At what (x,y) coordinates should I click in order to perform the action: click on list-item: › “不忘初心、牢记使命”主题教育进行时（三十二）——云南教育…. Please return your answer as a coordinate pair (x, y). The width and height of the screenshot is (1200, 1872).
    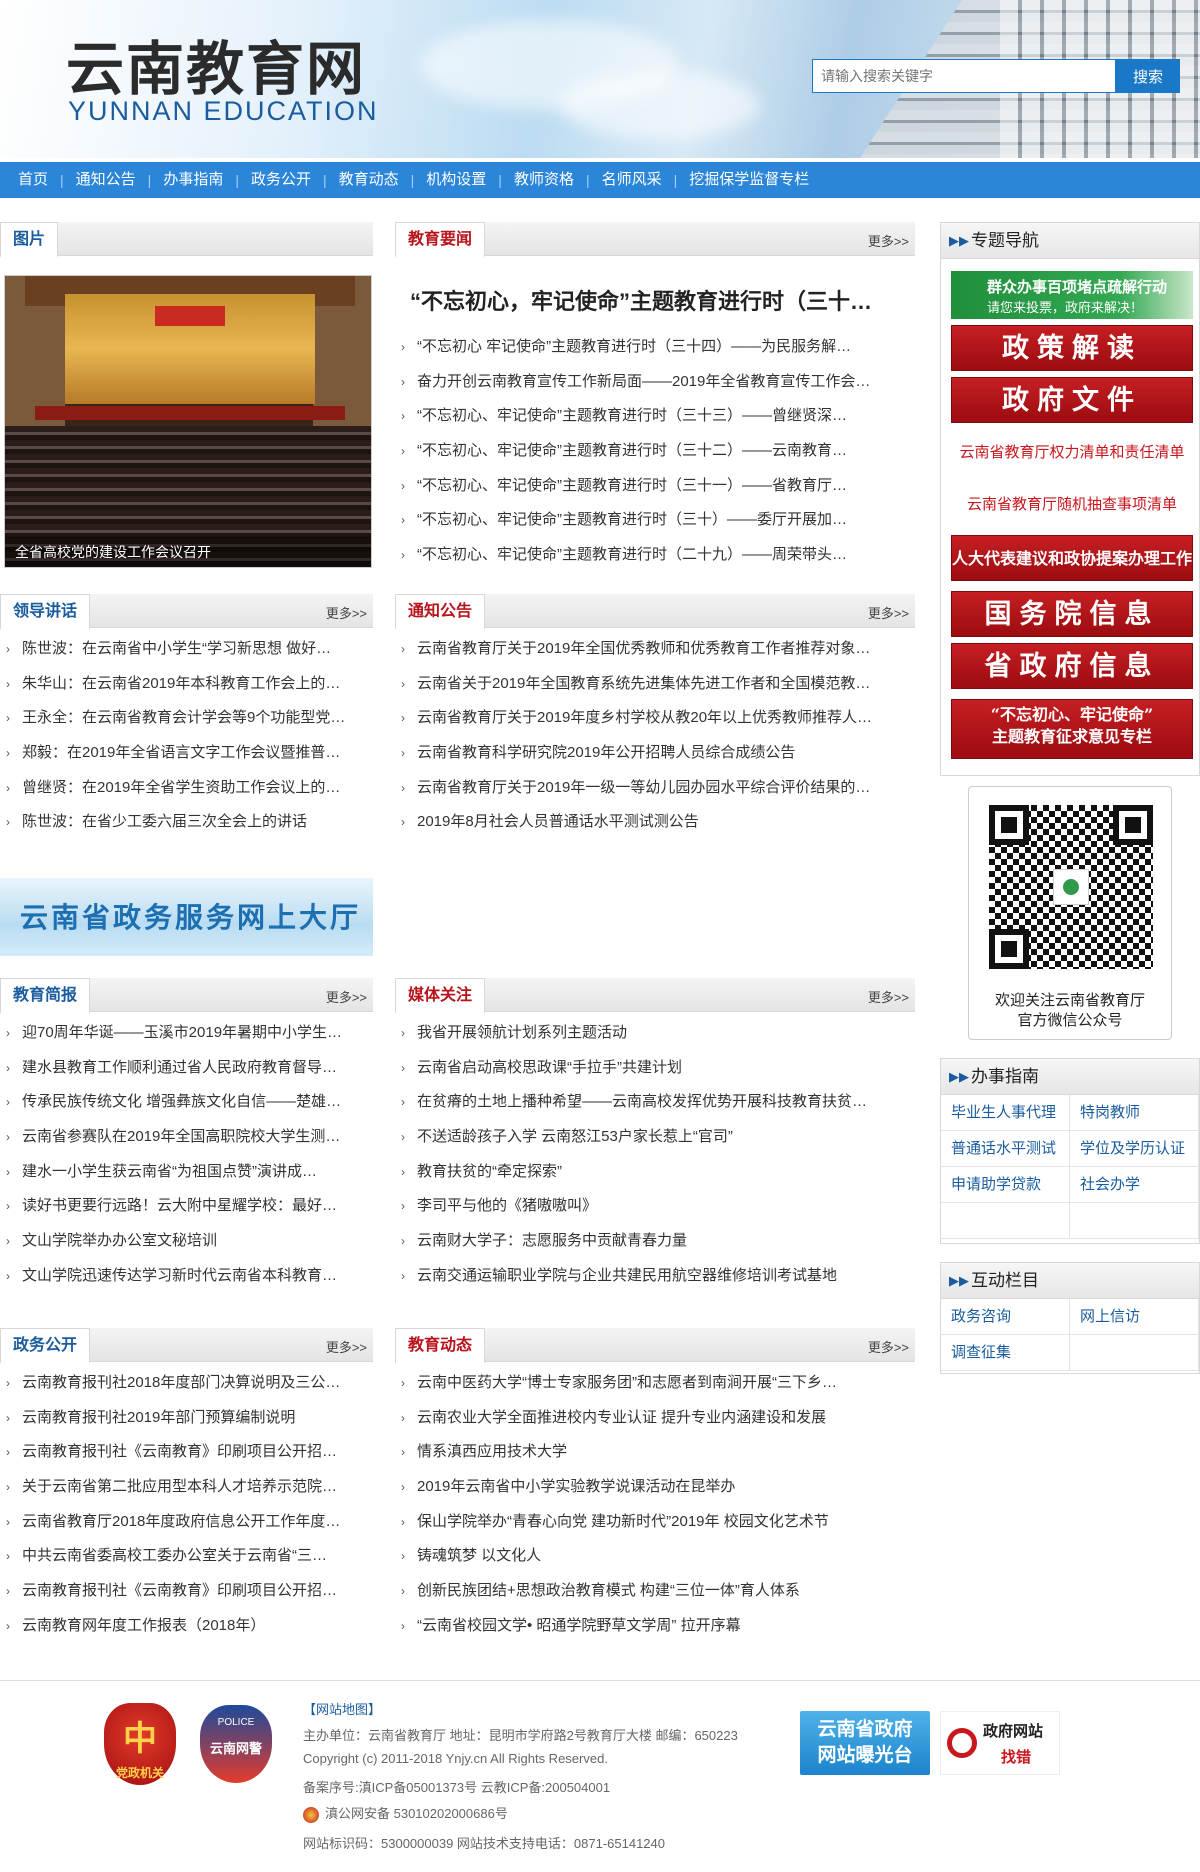
    Looking at the image, I should click on (655, 451).